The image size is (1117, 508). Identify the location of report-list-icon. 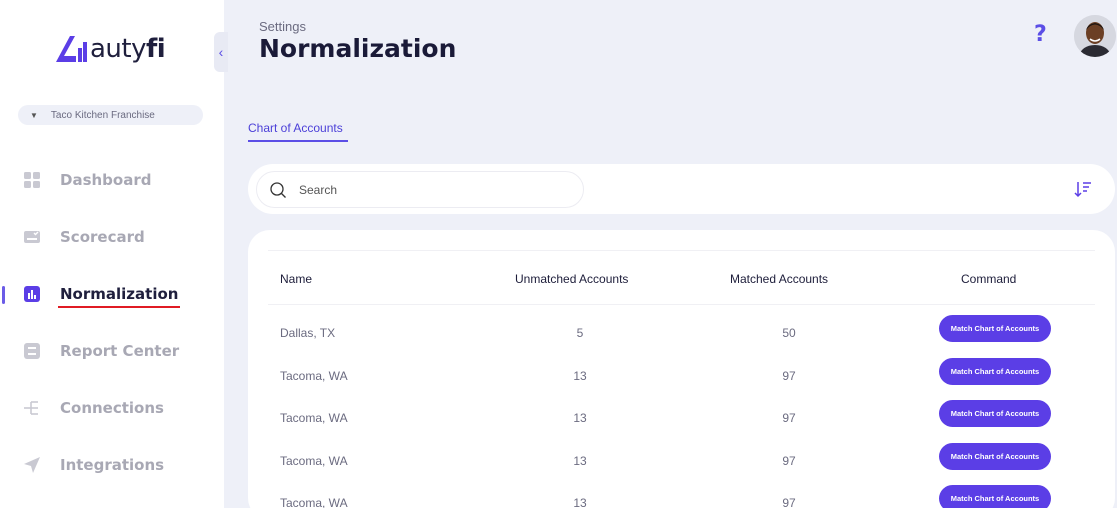
(32, 351).